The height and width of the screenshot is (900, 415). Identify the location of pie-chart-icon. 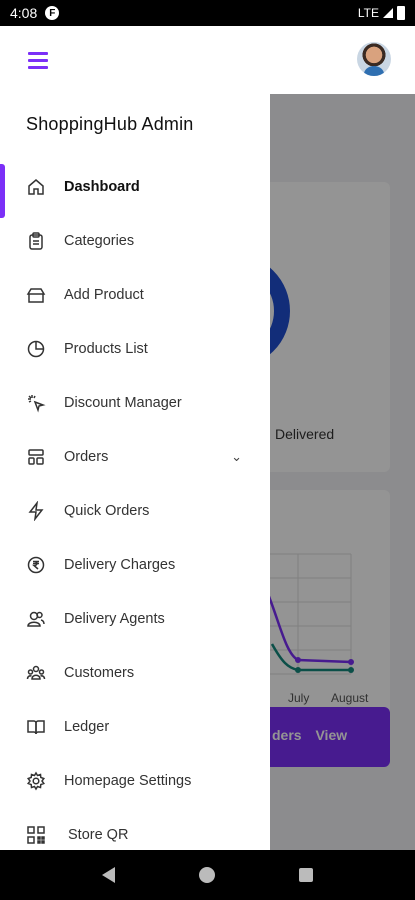
(36, 349).